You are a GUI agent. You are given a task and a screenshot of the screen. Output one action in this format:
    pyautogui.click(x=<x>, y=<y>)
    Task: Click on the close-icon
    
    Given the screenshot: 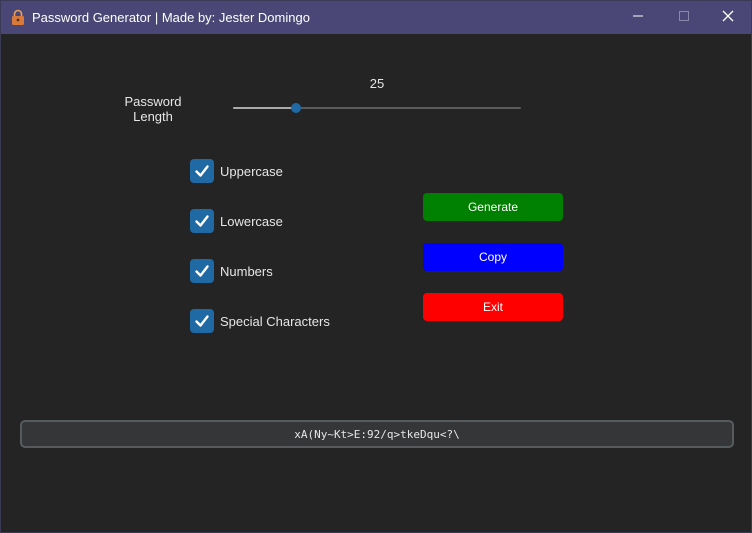 What is the action you would take?
    pyautogui.click(x=728, y=18)
    